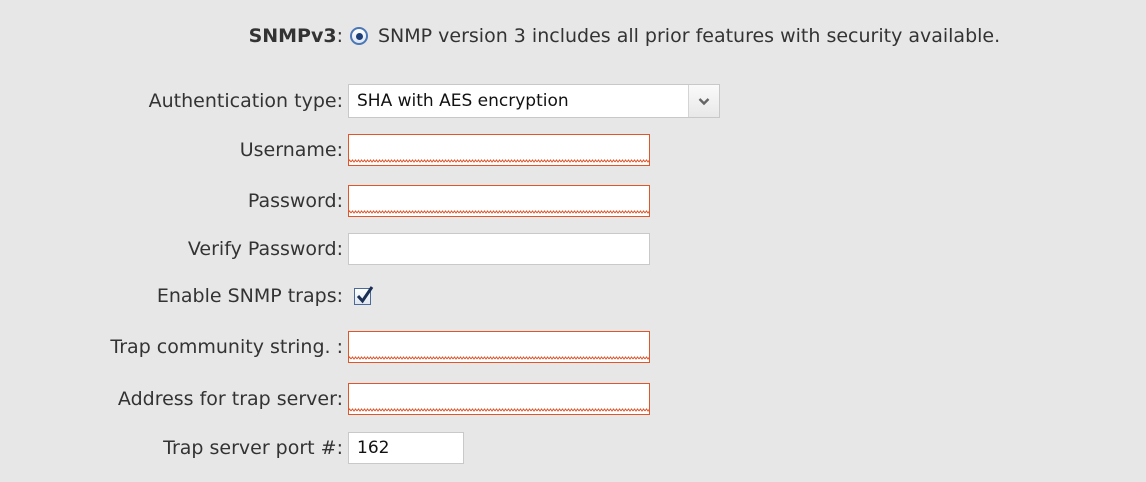 This screenshot has height=482, width=1146. I want to click on snmpv3-radio, so click(359, 36).